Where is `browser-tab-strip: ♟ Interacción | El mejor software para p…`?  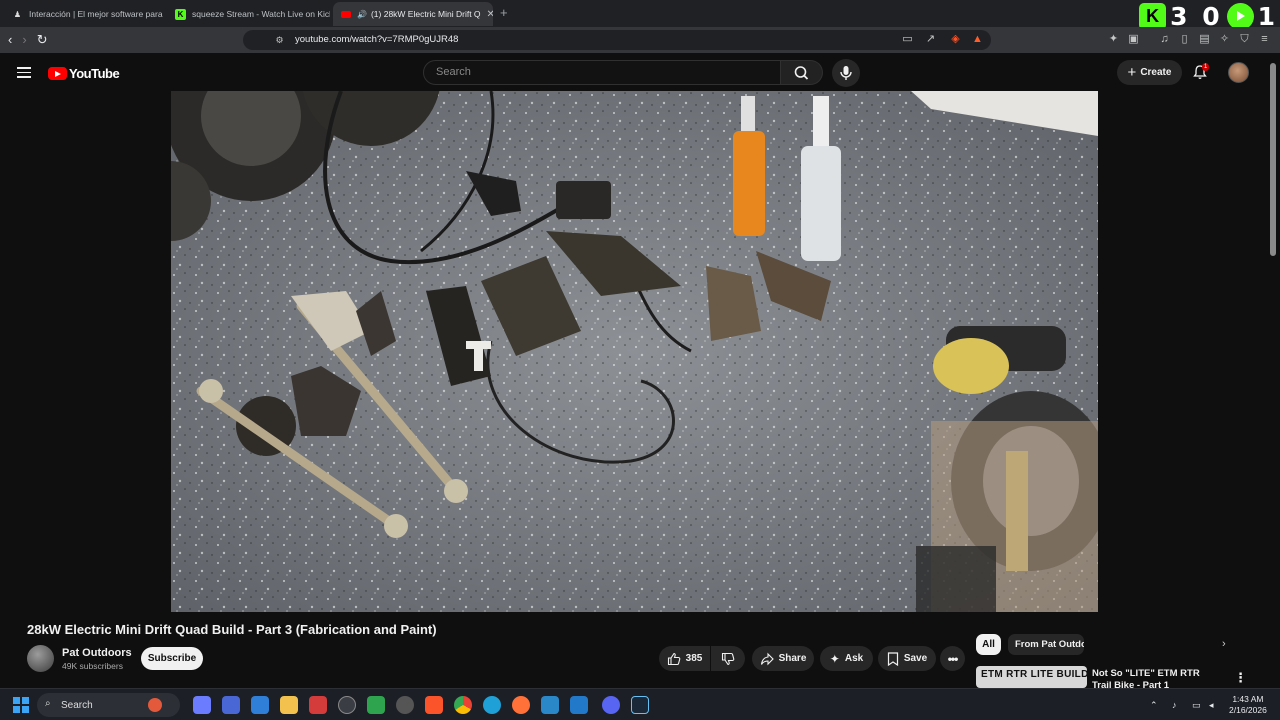 browser-tab-strip: ♟ Interacción | El mejor software para p… is located at coordinates (640, 13).